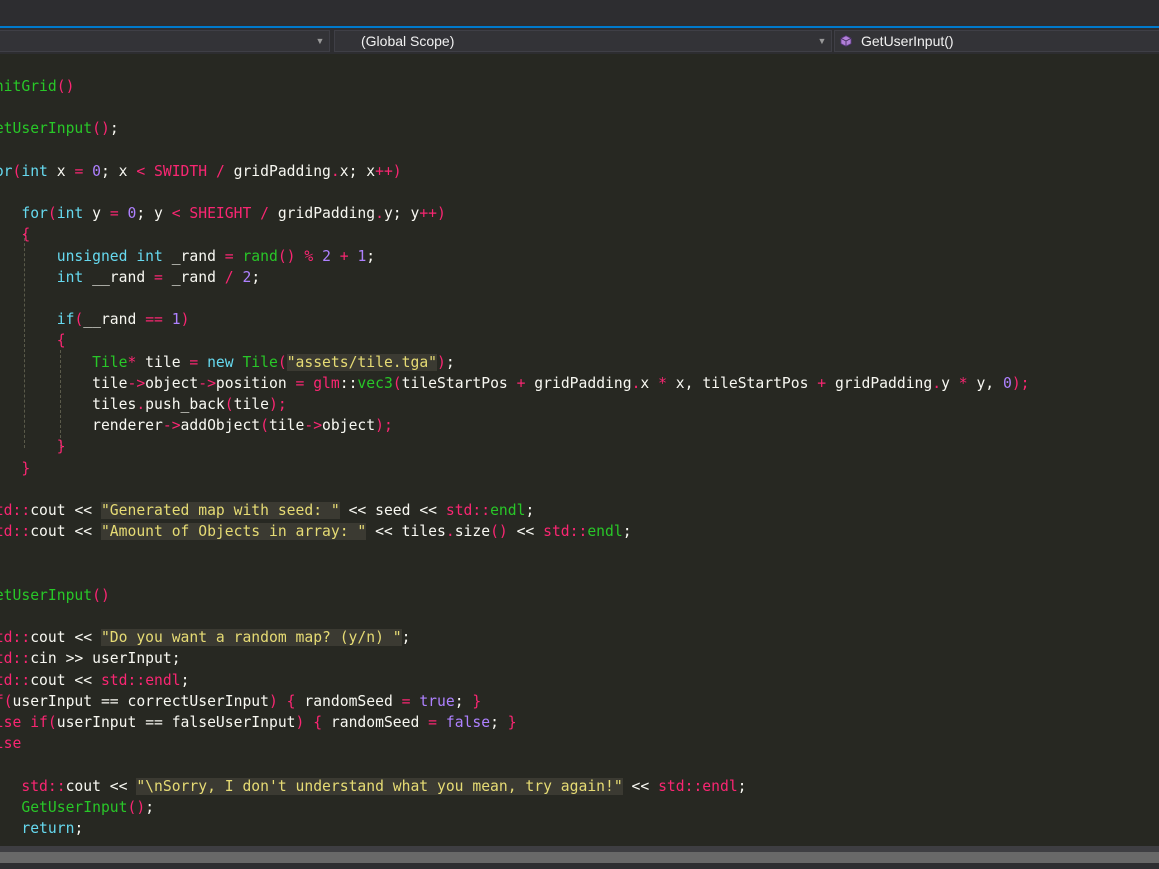 Image resolution: width=1159 pixels, height=869 pixels. I want to click on code-line: GetUserInput(), so click(55, 595).